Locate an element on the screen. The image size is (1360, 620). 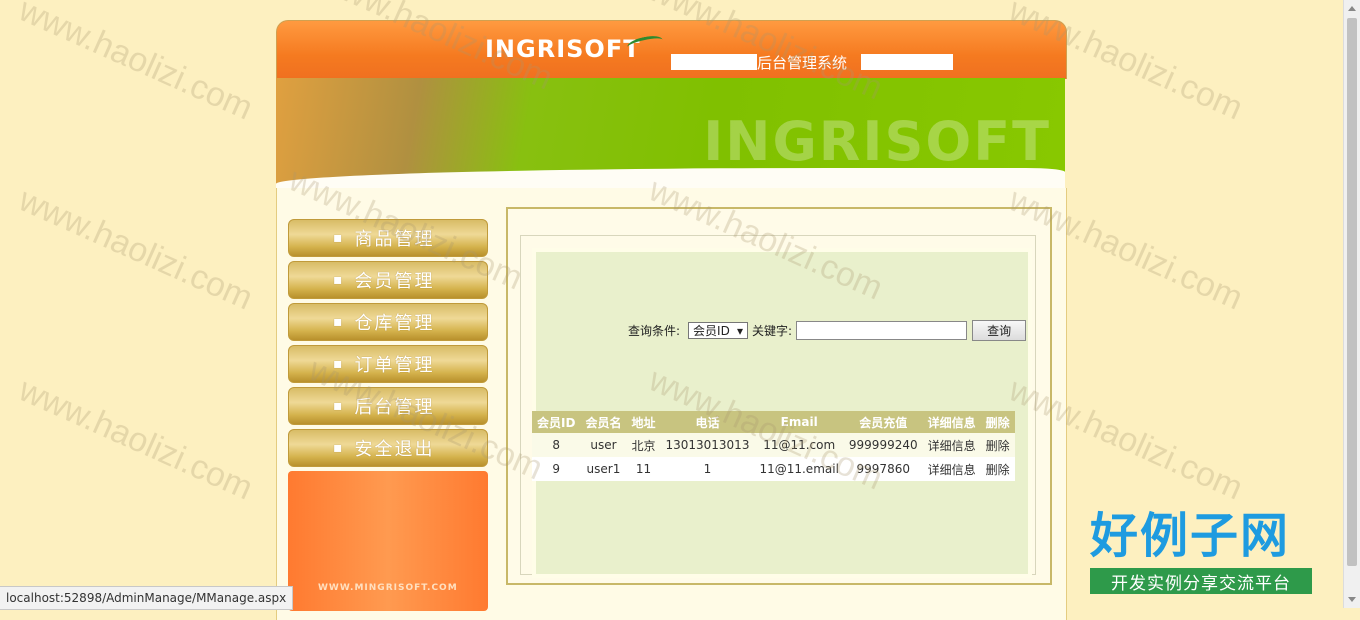
sidebar-footer-url: WWW.MINGRISOFT.COM is located at coordinates (388, 588).